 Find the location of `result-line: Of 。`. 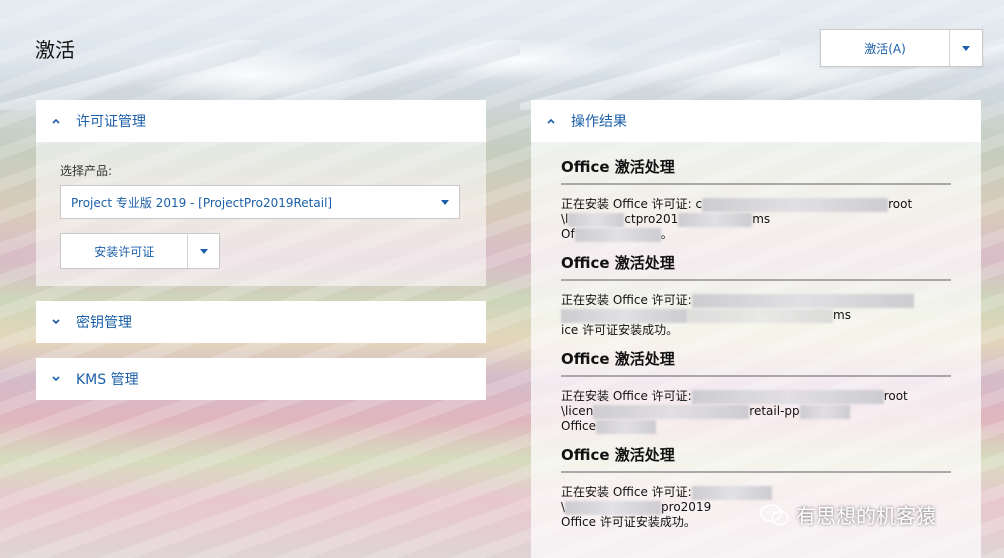

result-line: Of 。 is located at coordinates (756, 234).